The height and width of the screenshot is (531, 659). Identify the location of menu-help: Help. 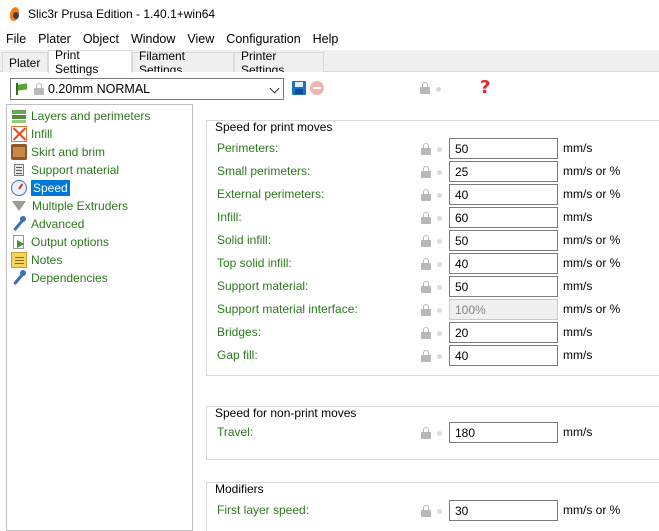
(326, 39).